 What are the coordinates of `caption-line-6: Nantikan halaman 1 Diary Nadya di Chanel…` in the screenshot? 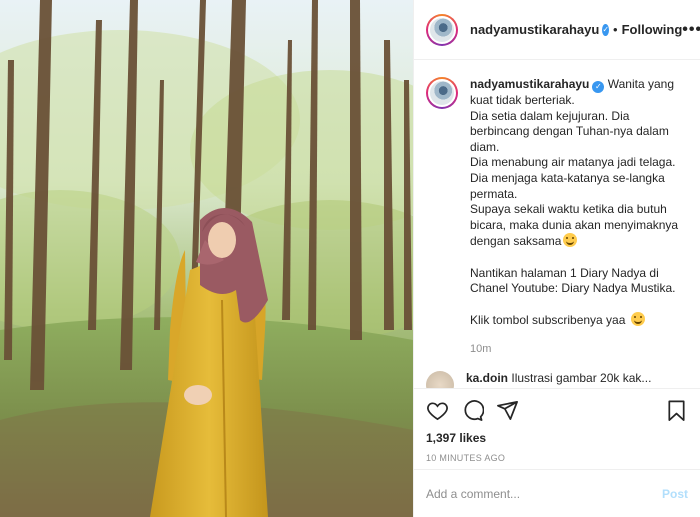 It's located at (573, 280).